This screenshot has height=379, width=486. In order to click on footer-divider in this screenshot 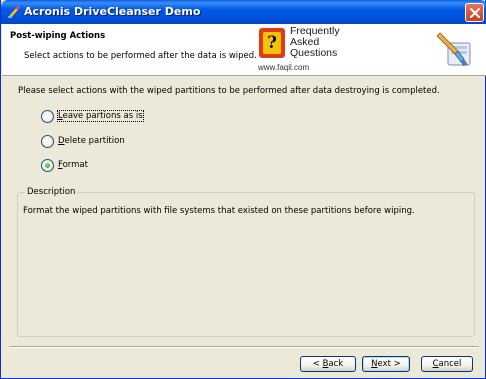, I will do `click(244, 347)`.